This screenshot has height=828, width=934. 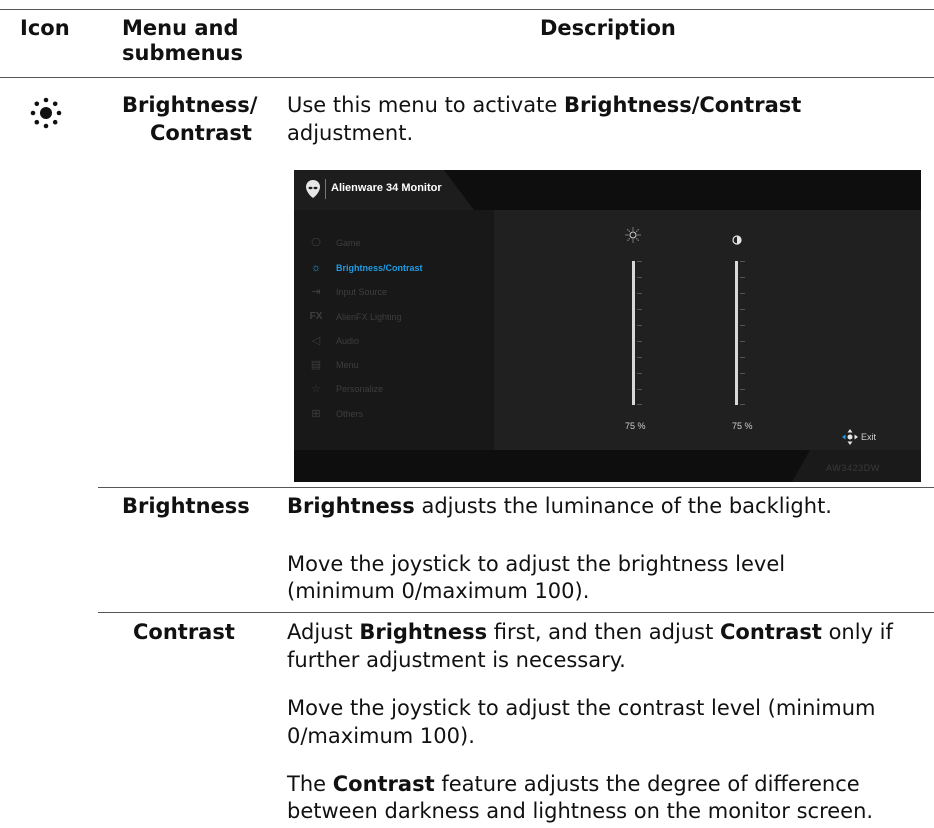 I want to click on osd-menu-item-others: ⊞ Others, so click(x=335, y=414).